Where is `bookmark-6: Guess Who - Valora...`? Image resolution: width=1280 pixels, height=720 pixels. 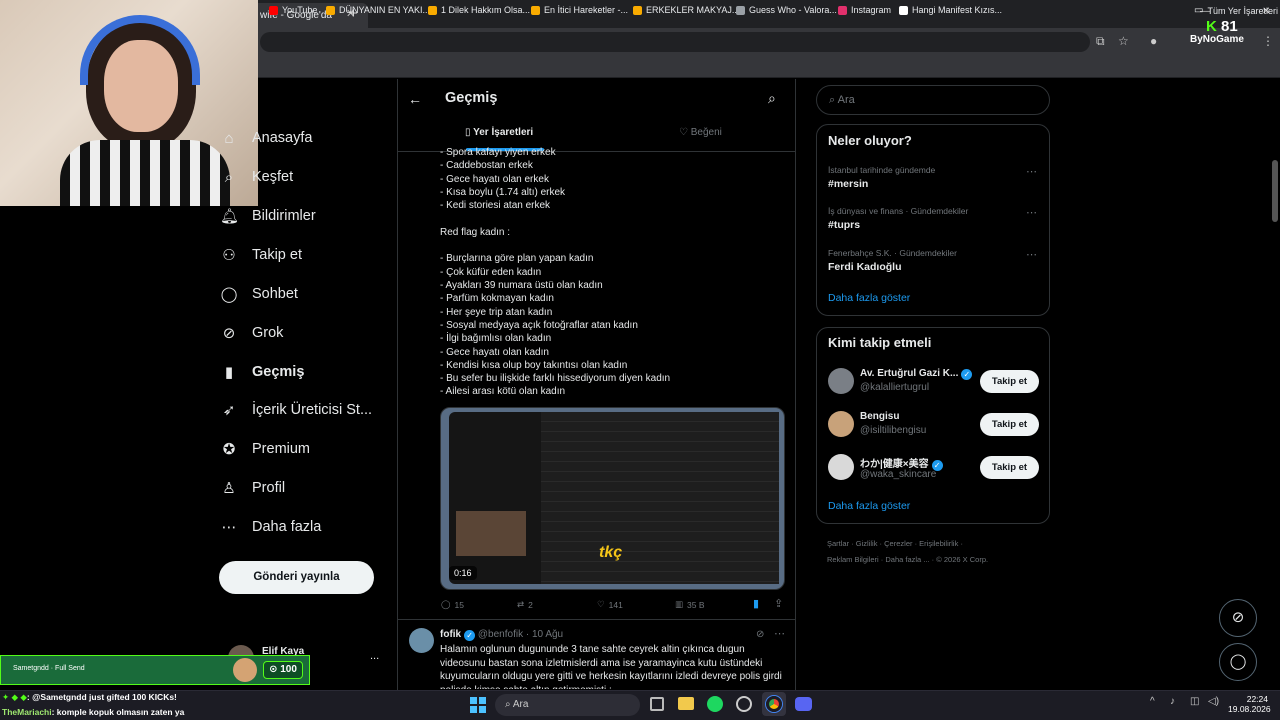
bookmark-6: Guess Who - Valora... is located at coordinates (786, 10).